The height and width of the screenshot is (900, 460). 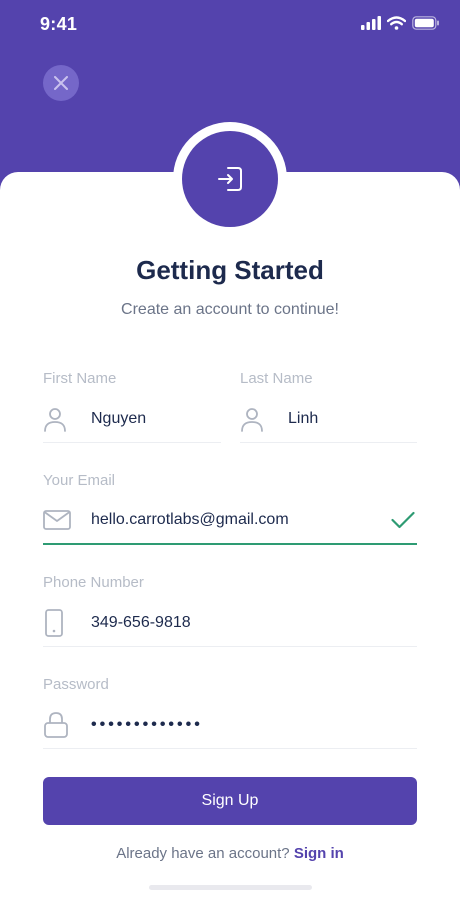 What do you see at coordinates (230, 801) in the screenshot?
I see `sign-up-button: Sign Up` at bounding box center [230, 801].